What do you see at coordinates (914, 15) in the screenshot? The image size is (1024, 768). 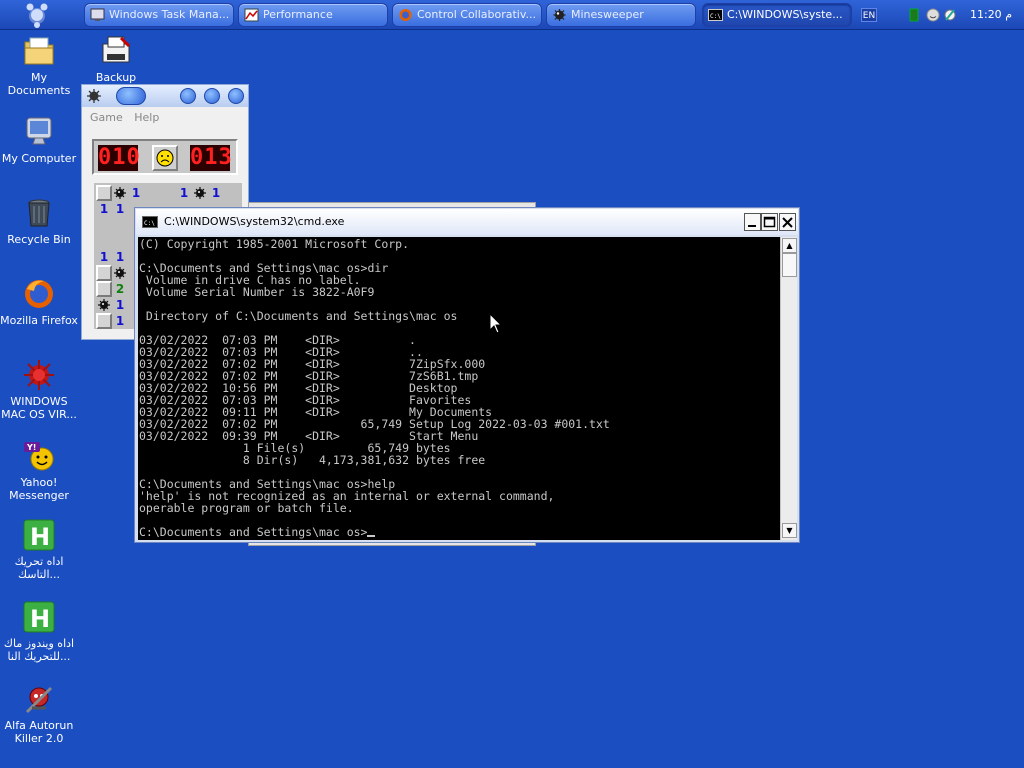 I see `performance-tray-icon` at bounding box center [914, 15].